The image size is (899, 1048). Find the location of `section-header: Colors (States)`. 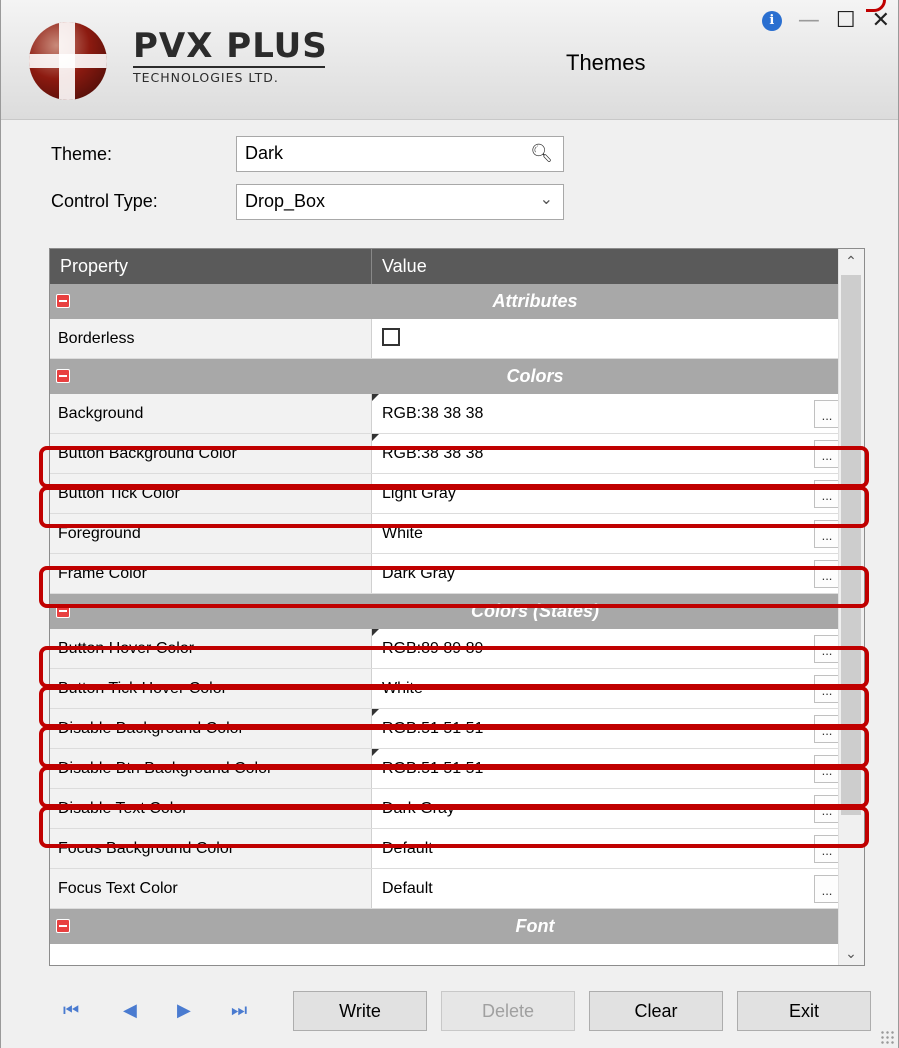

section-header: Colors (States) is located at coordinates (445, 611).